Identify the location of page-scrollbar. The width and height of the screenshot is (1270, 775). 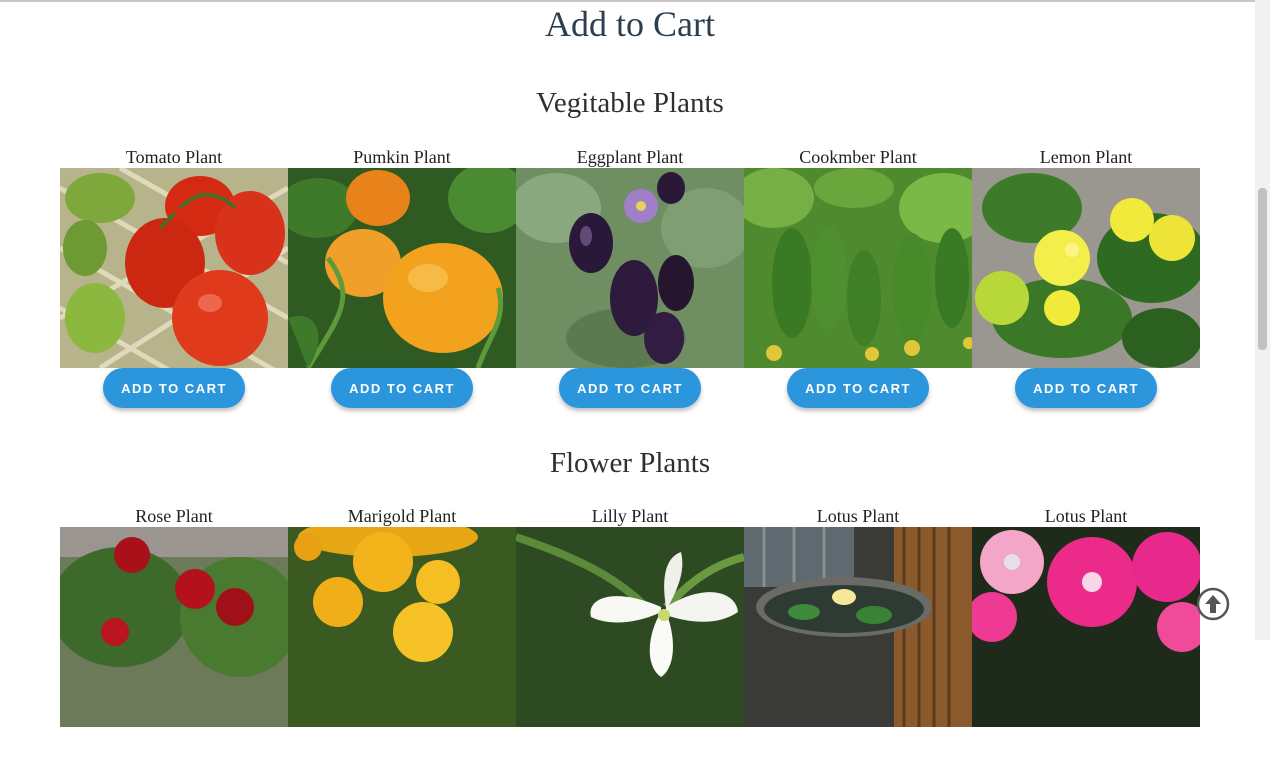
(1262, 320).